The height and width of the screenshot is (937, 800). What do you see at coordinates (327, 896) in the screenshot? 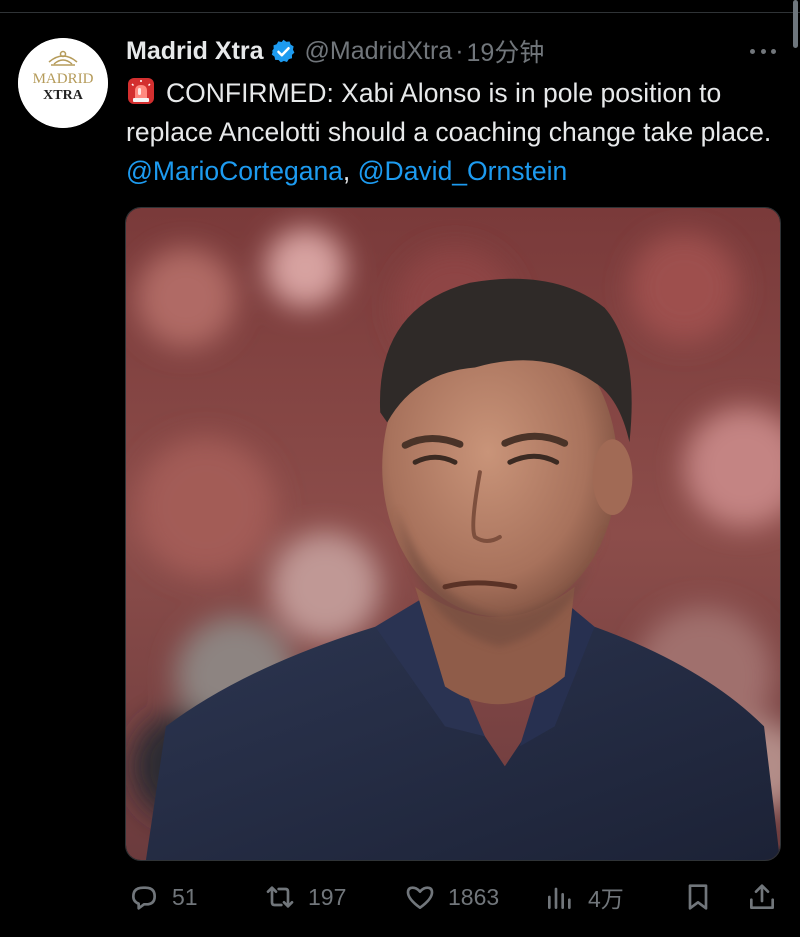
I see `retweet-count: 197` at bounding box center [327, 896].